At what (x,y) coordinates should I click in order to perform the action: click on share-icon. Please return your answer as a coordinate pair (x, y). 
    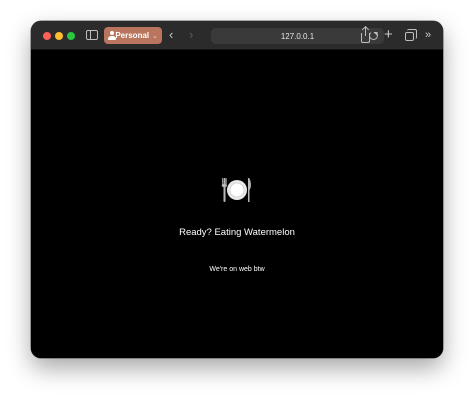
    Looking at the image, I should click on (365, 35).